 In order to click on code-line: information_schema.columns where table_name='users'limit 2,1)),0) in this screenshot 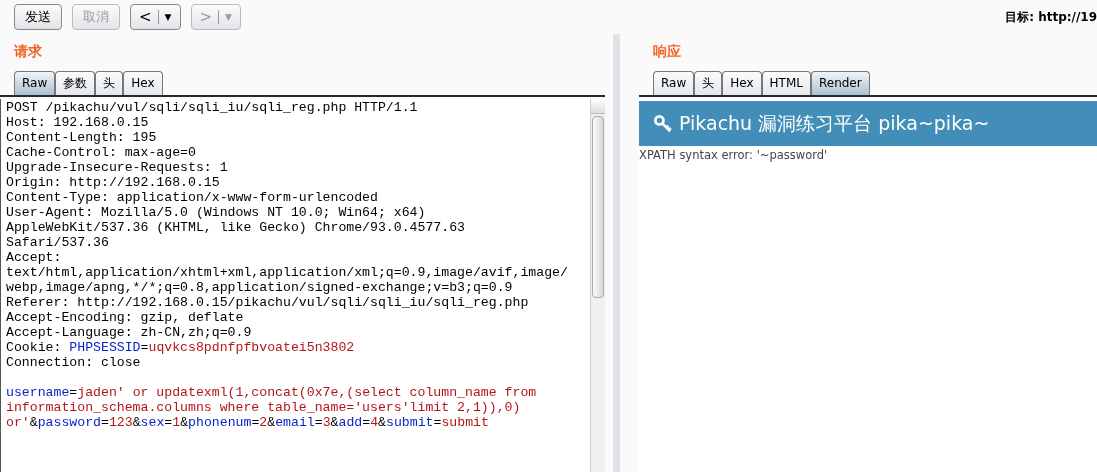, I will do `click(263, 407)`.